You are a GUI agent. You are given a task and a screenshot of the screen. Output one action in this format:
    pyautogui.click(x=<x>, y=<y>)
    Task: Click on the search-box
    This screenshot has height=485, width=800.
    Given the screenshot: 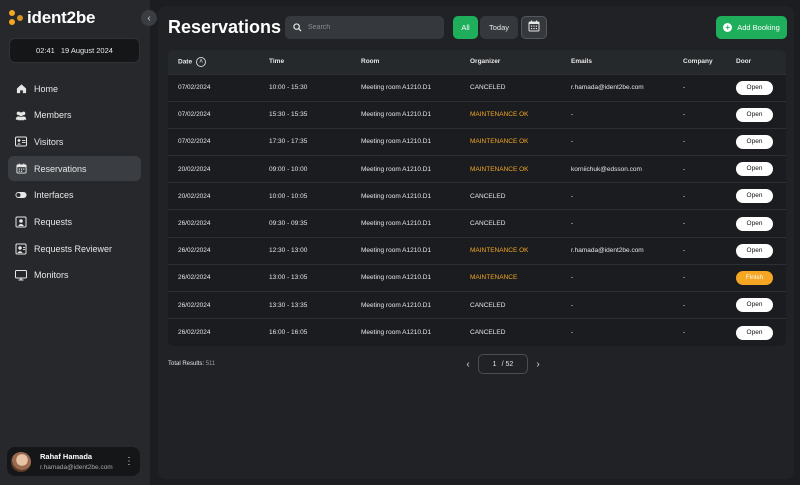 What is the action you would take?
    pyautogui.click(x=364, y=27)
    